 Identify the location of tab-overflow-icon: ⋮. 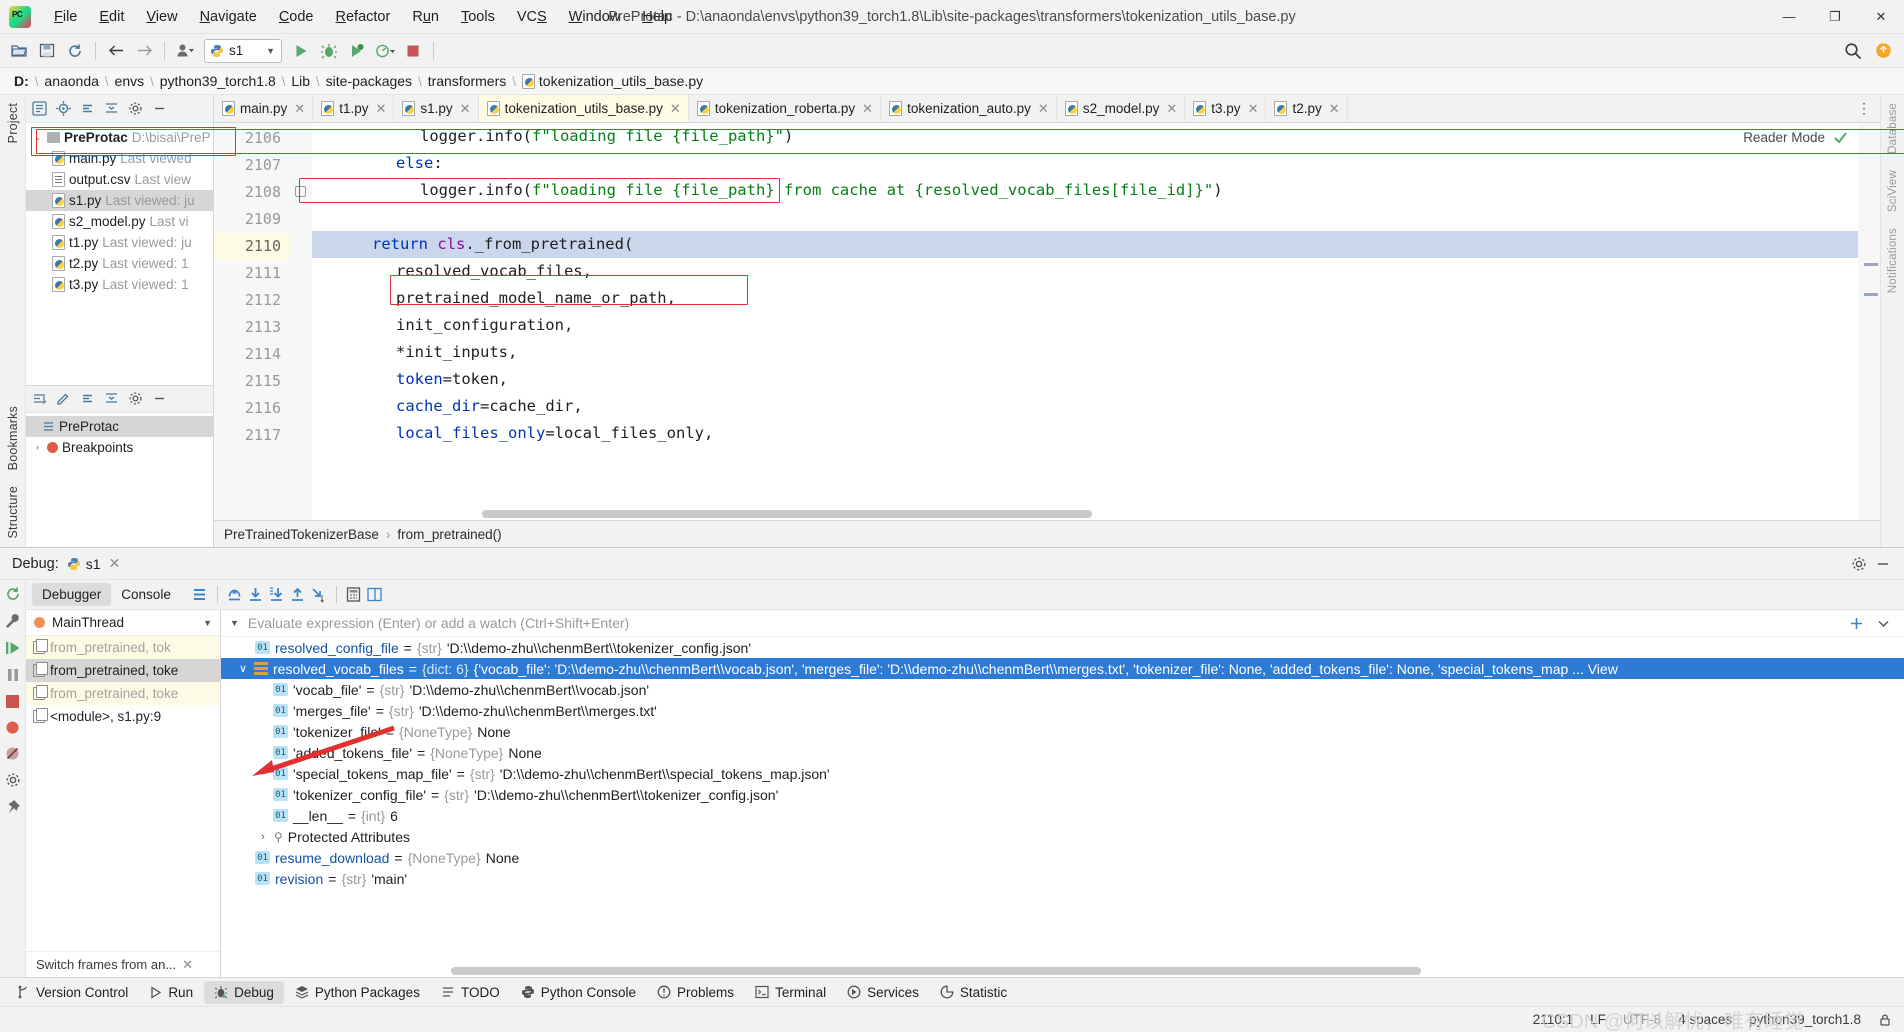
(1864, 108).